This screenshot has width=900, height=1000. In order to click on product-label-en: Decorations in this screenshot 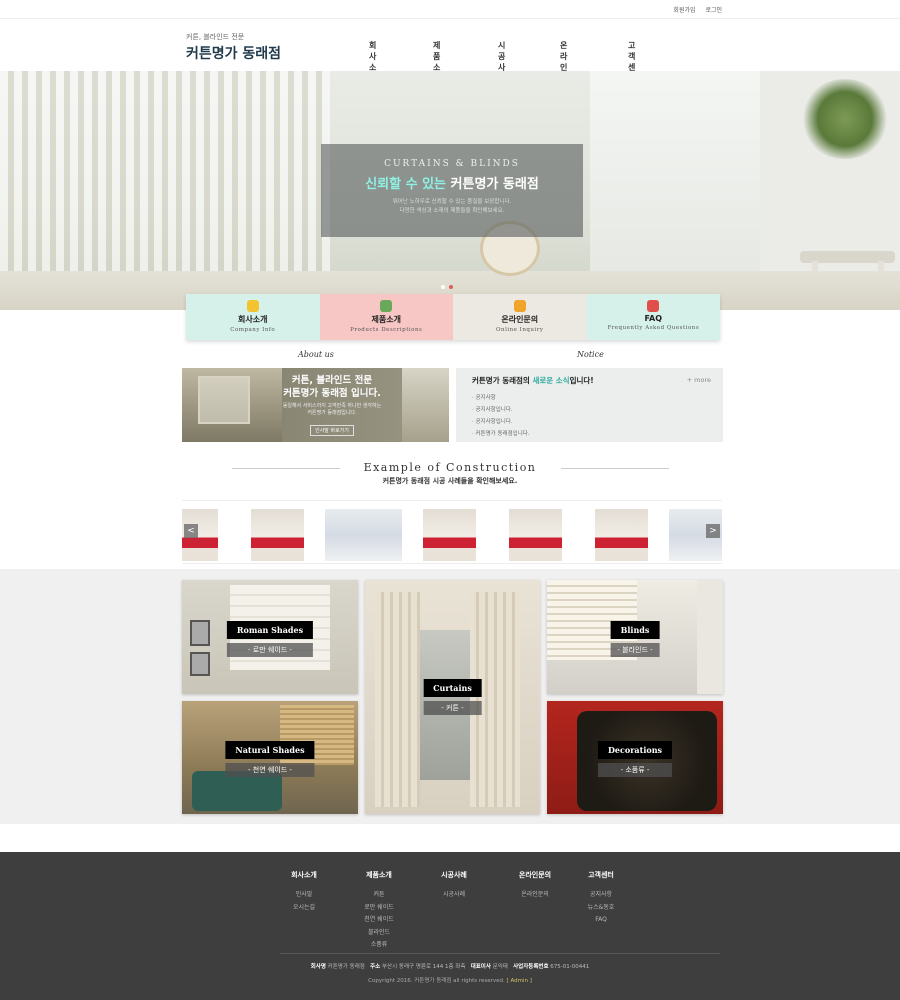, I will do `click(635, 750)`.